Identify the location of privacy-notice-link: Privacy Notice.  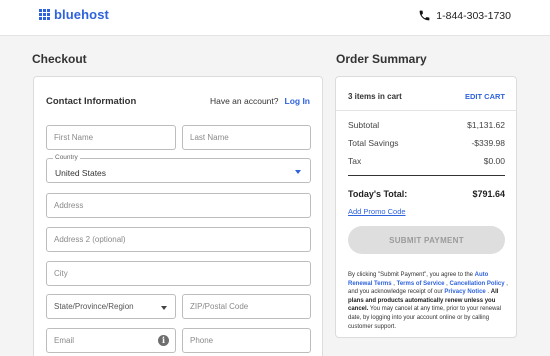
(464, 292).